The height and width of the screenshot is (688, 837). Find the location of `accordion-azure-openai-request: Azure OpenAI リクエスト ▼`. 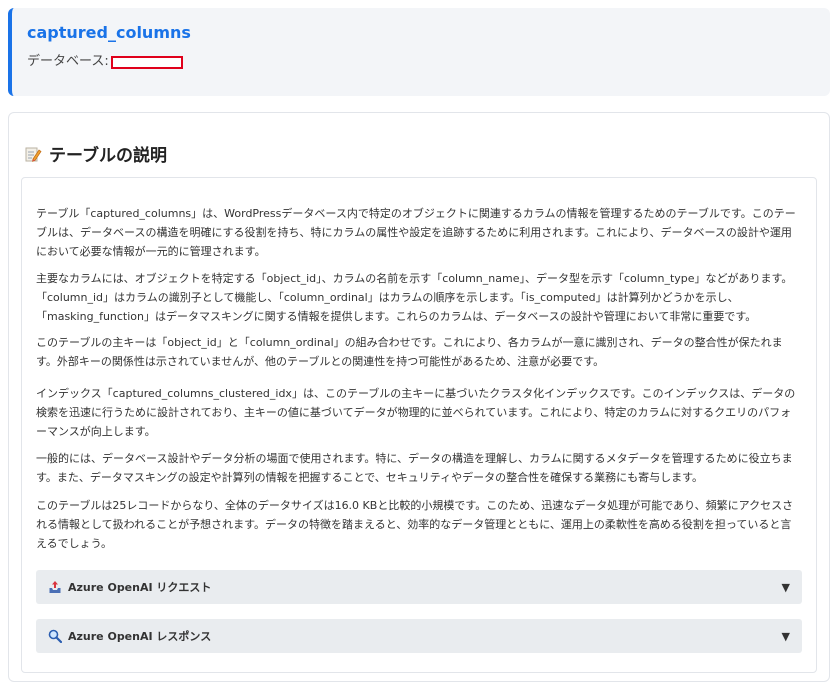

accordion-azure-openai-request: Azure OpenAI リクエスト ▼ is located at coordinates (419, 587).